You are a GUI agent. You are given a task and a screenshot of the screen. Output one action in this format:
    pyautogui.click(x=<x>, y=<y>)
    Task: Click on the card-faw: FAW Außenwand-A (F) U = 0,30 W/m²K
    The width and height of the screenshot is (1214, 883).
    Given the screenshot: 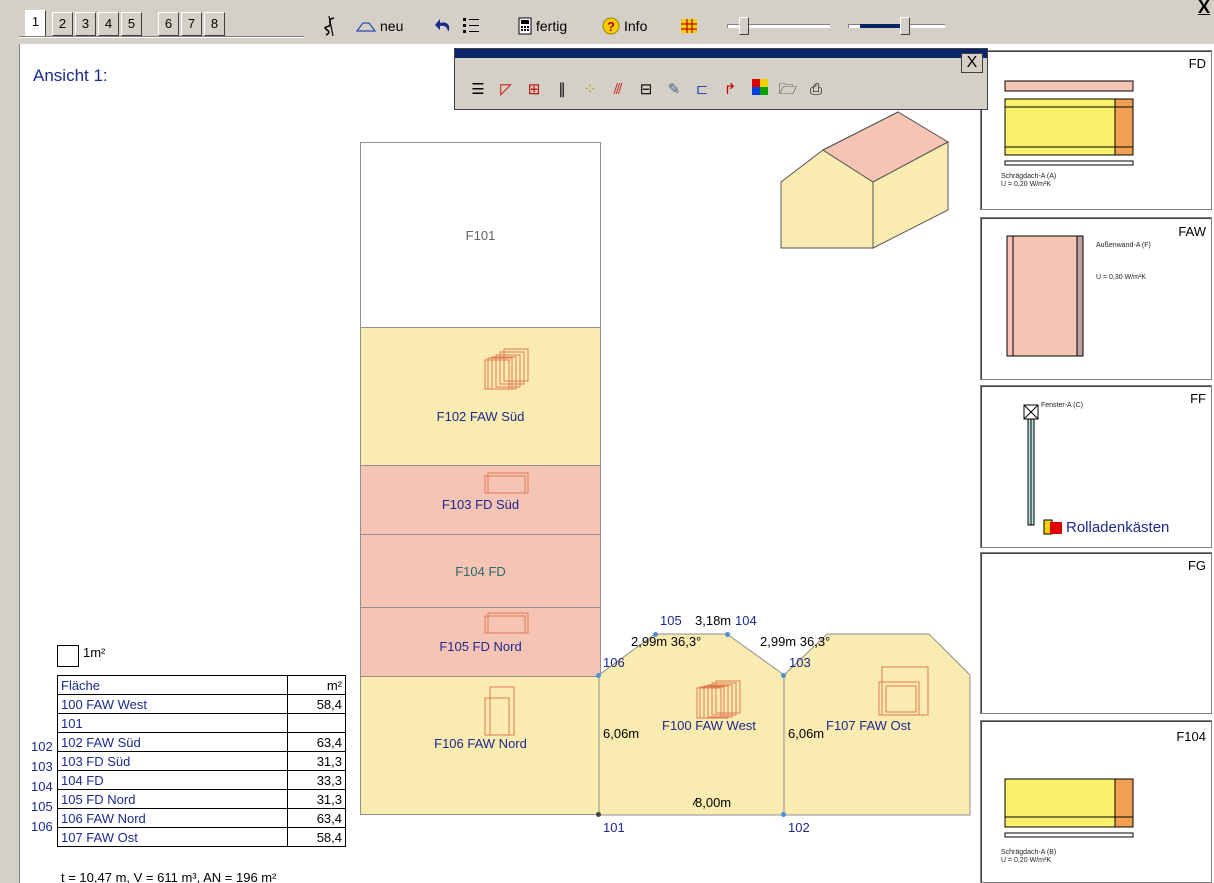 What is the action you would take?
    pyautogui.click(x=1096, y=298)
    